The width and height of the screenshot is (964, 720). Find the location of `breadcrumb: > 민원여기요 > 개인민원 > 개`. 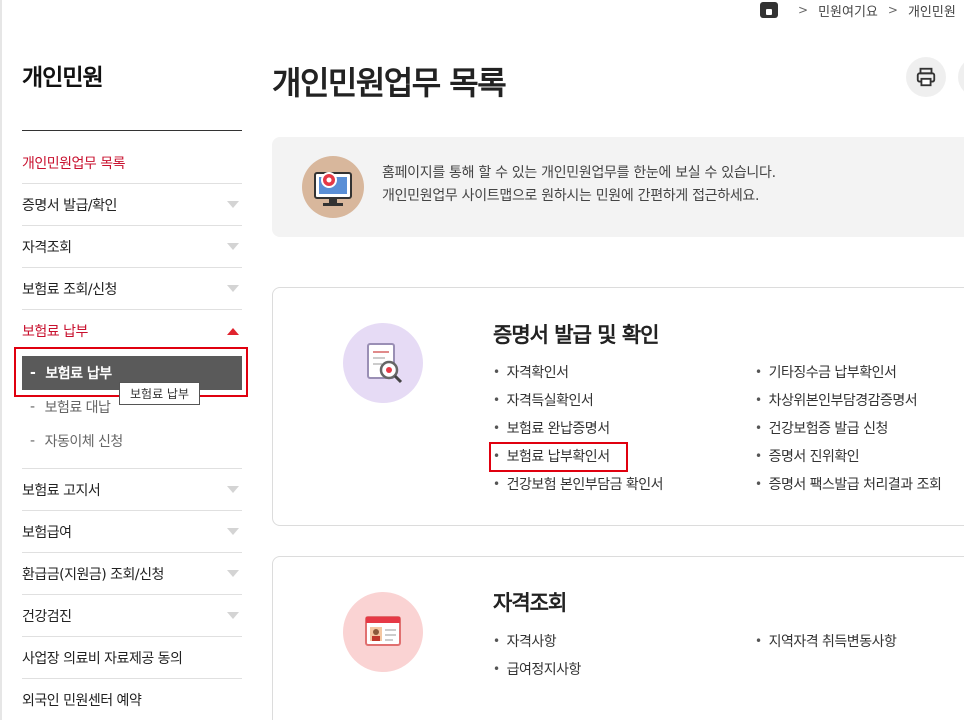

breadcrumb: > 민원여기요 > 개인민원 > 개 is located at coordinates (862, 10).